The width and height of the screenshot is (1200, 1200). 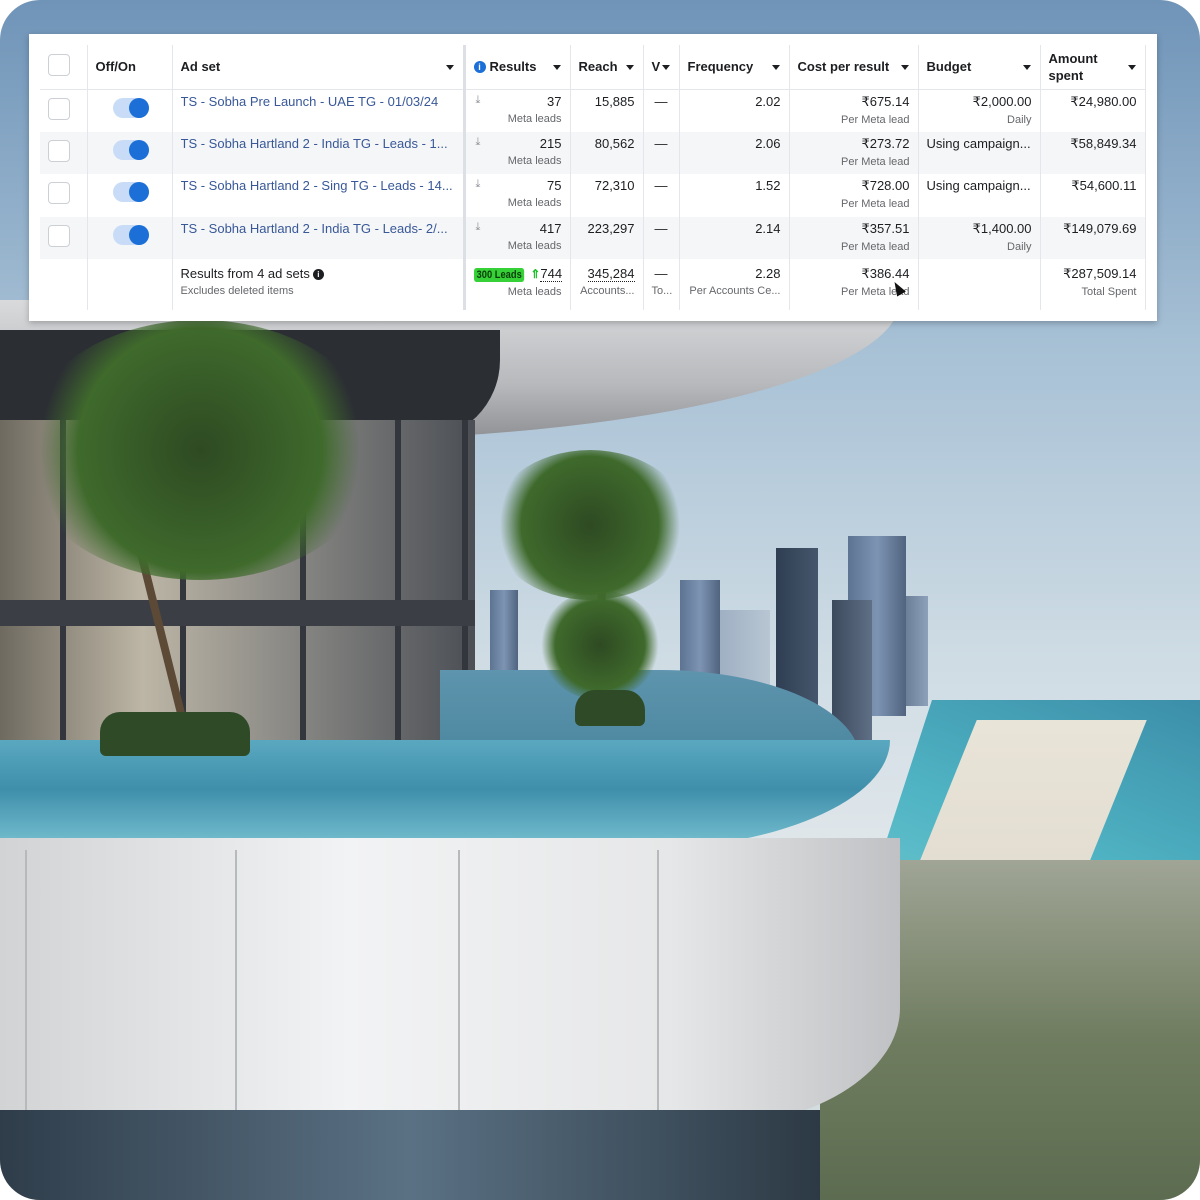 What do you see at coordinates (610, 708) in the screenshot?
I see `planter` at bounding box center [610, 708].